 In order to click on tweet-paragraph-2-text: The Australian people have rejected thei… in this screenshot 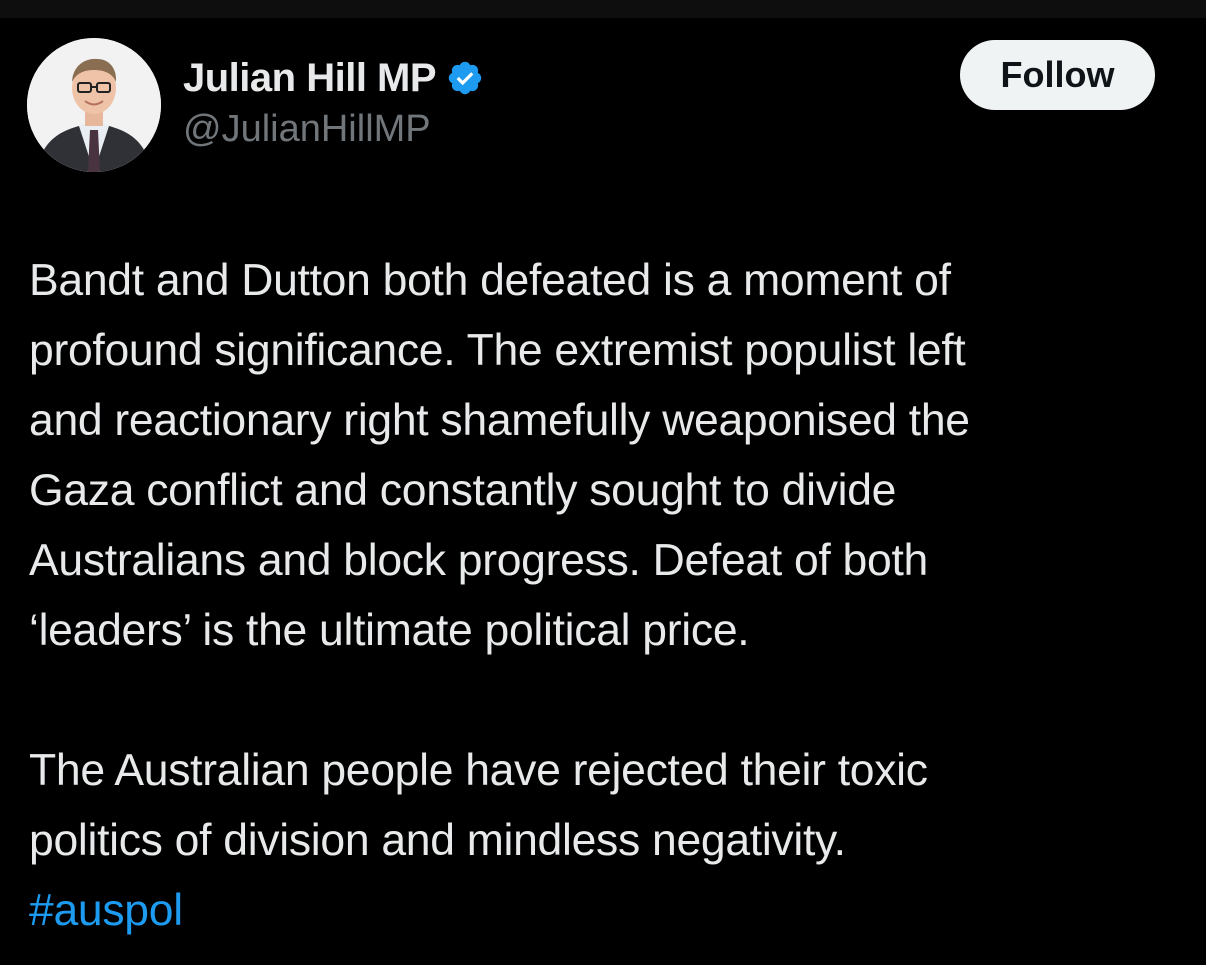, I will do `click(478, 805)`.